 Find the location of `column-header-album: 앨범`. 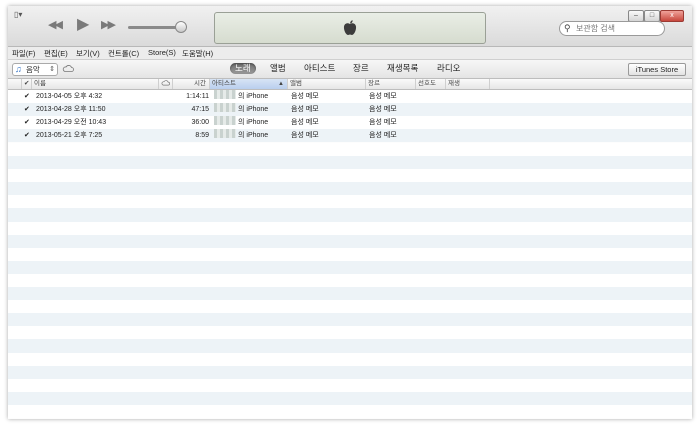

column-header-album: 앨범 is located at coordinates (327, 84).